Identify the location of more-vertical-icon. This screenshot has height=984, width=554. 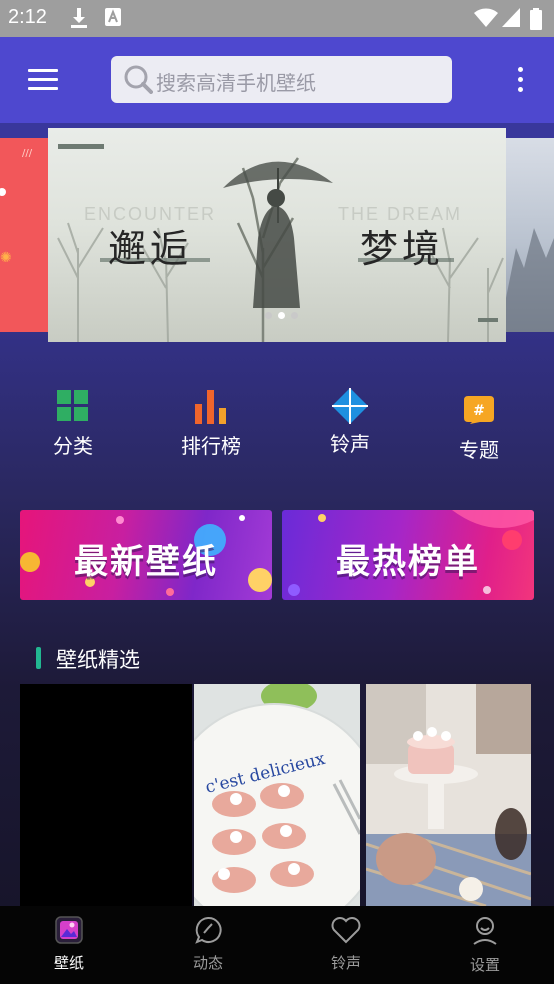
(520, 69).